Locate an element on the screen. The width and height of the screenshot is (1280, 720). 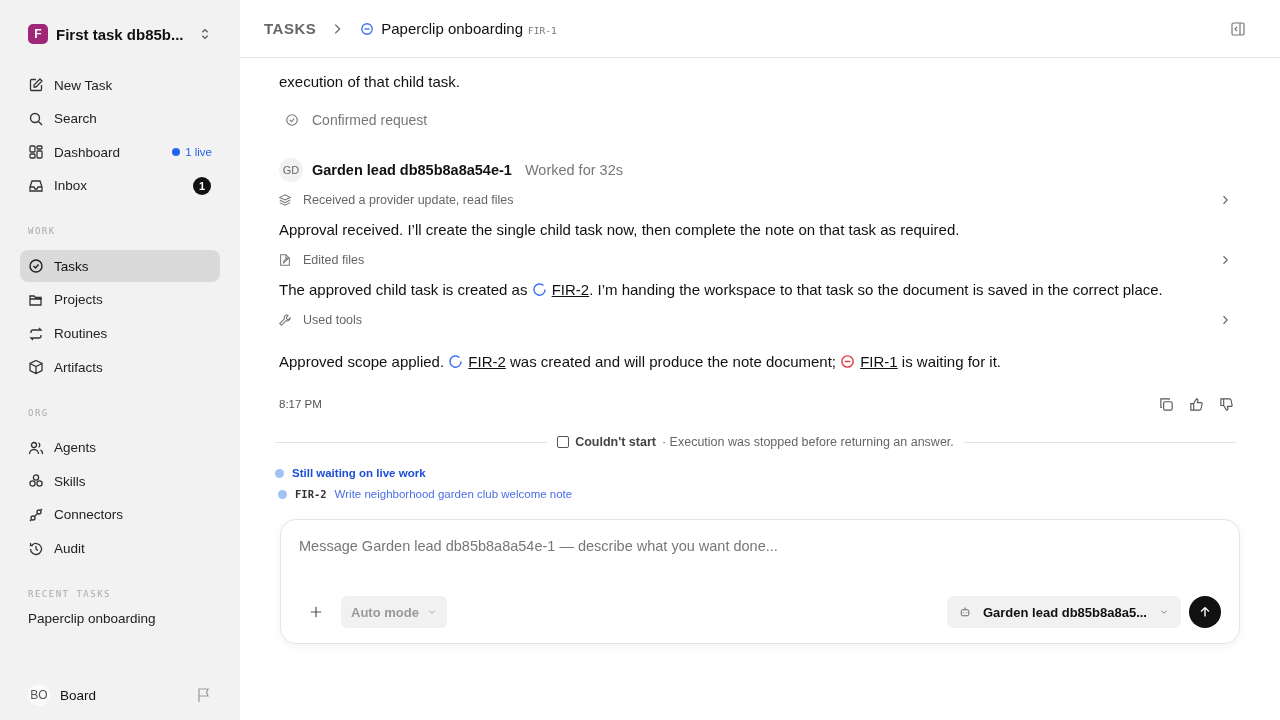
robot-icon is located at coordinates (964, 612).